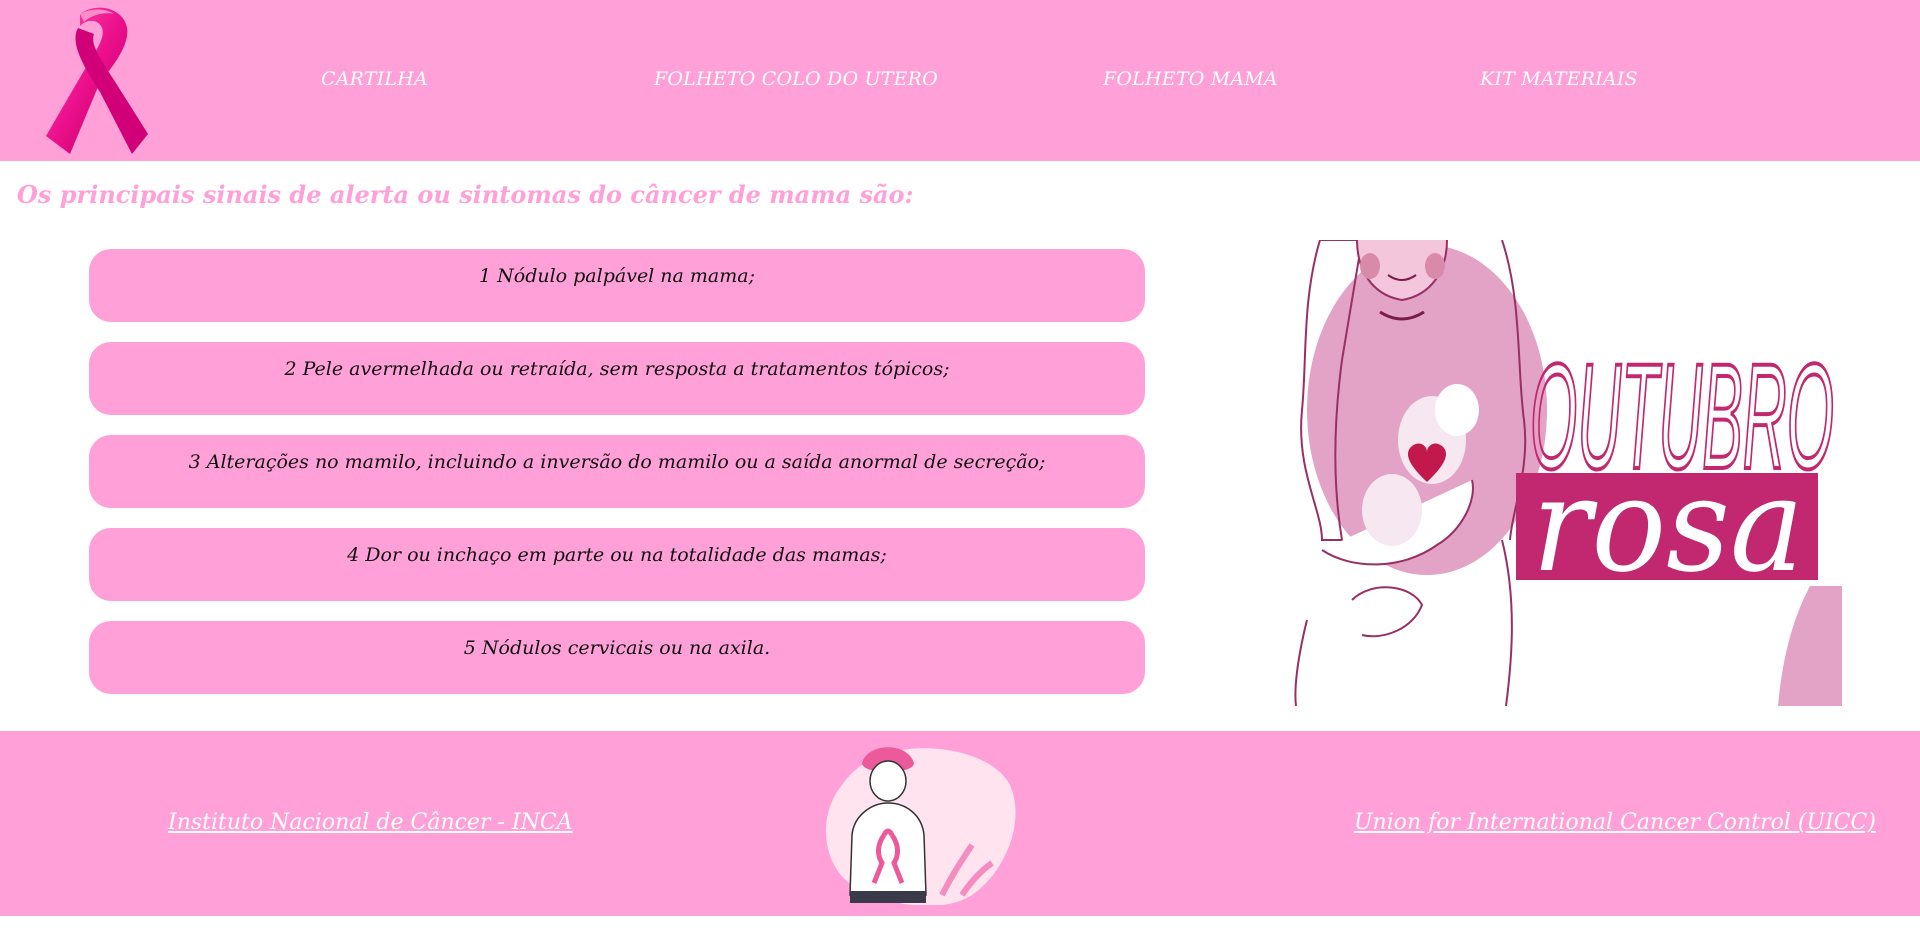 The image size is (1920, 931). What do you see at coordinates (921, 826) in the screenshot?
I see `woman-ribbon-illustration` at bounding box center [921, 826].